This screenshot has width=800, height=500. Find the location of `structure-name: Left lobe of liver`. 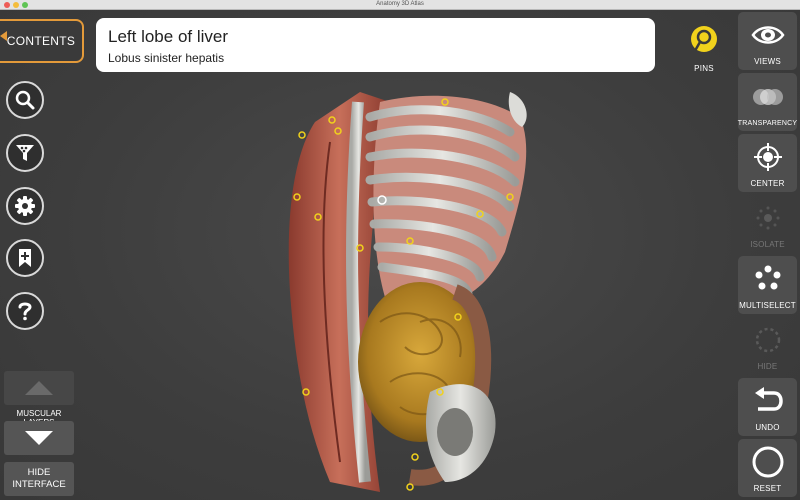

structure-name: Left lobe of liver is located at coordinates (168, 36).